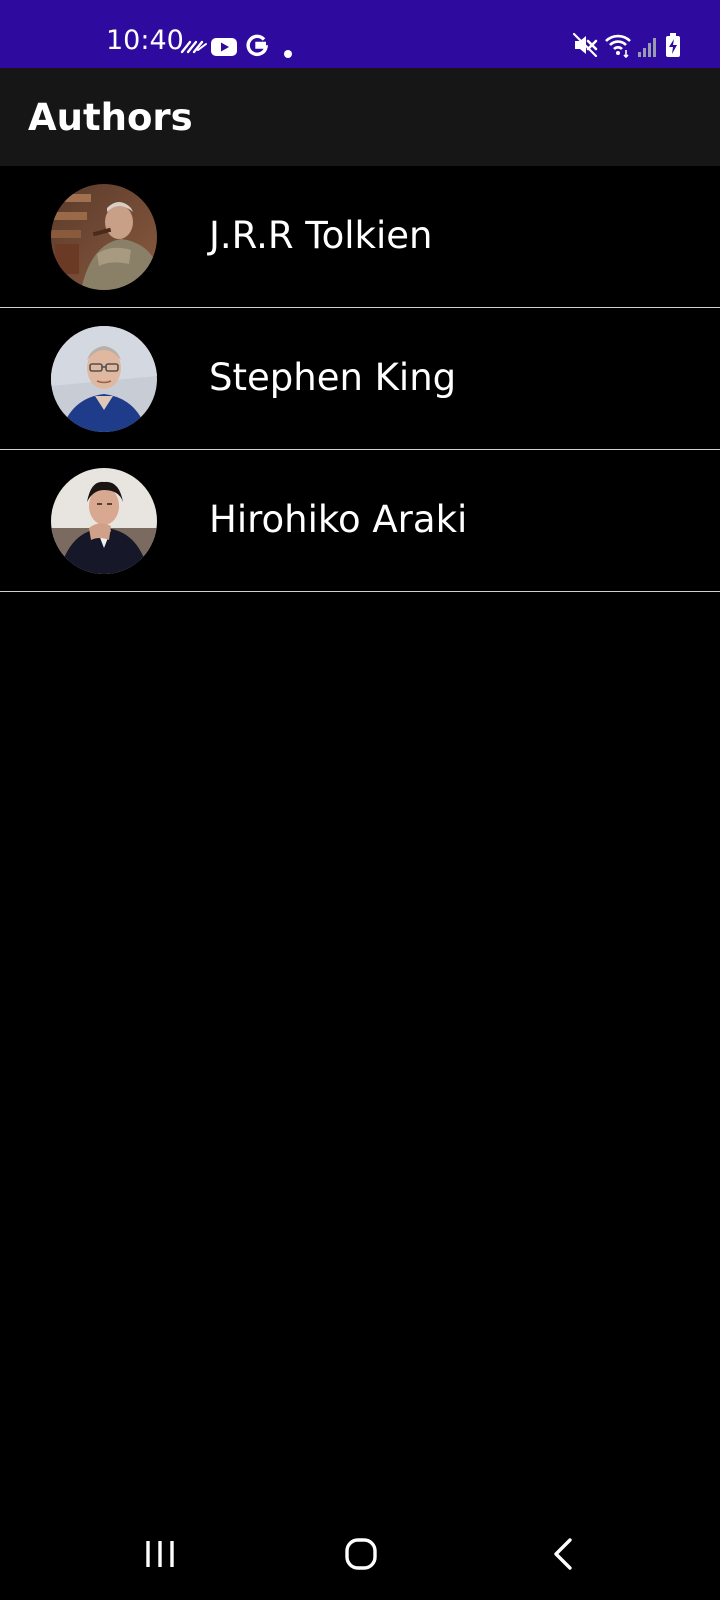 This screenshot has height=1600, width=720. What do you see at coordinates (647, 47) in the screenshot?
I see `signal-bars-icon` at bounding box center [647, 47].